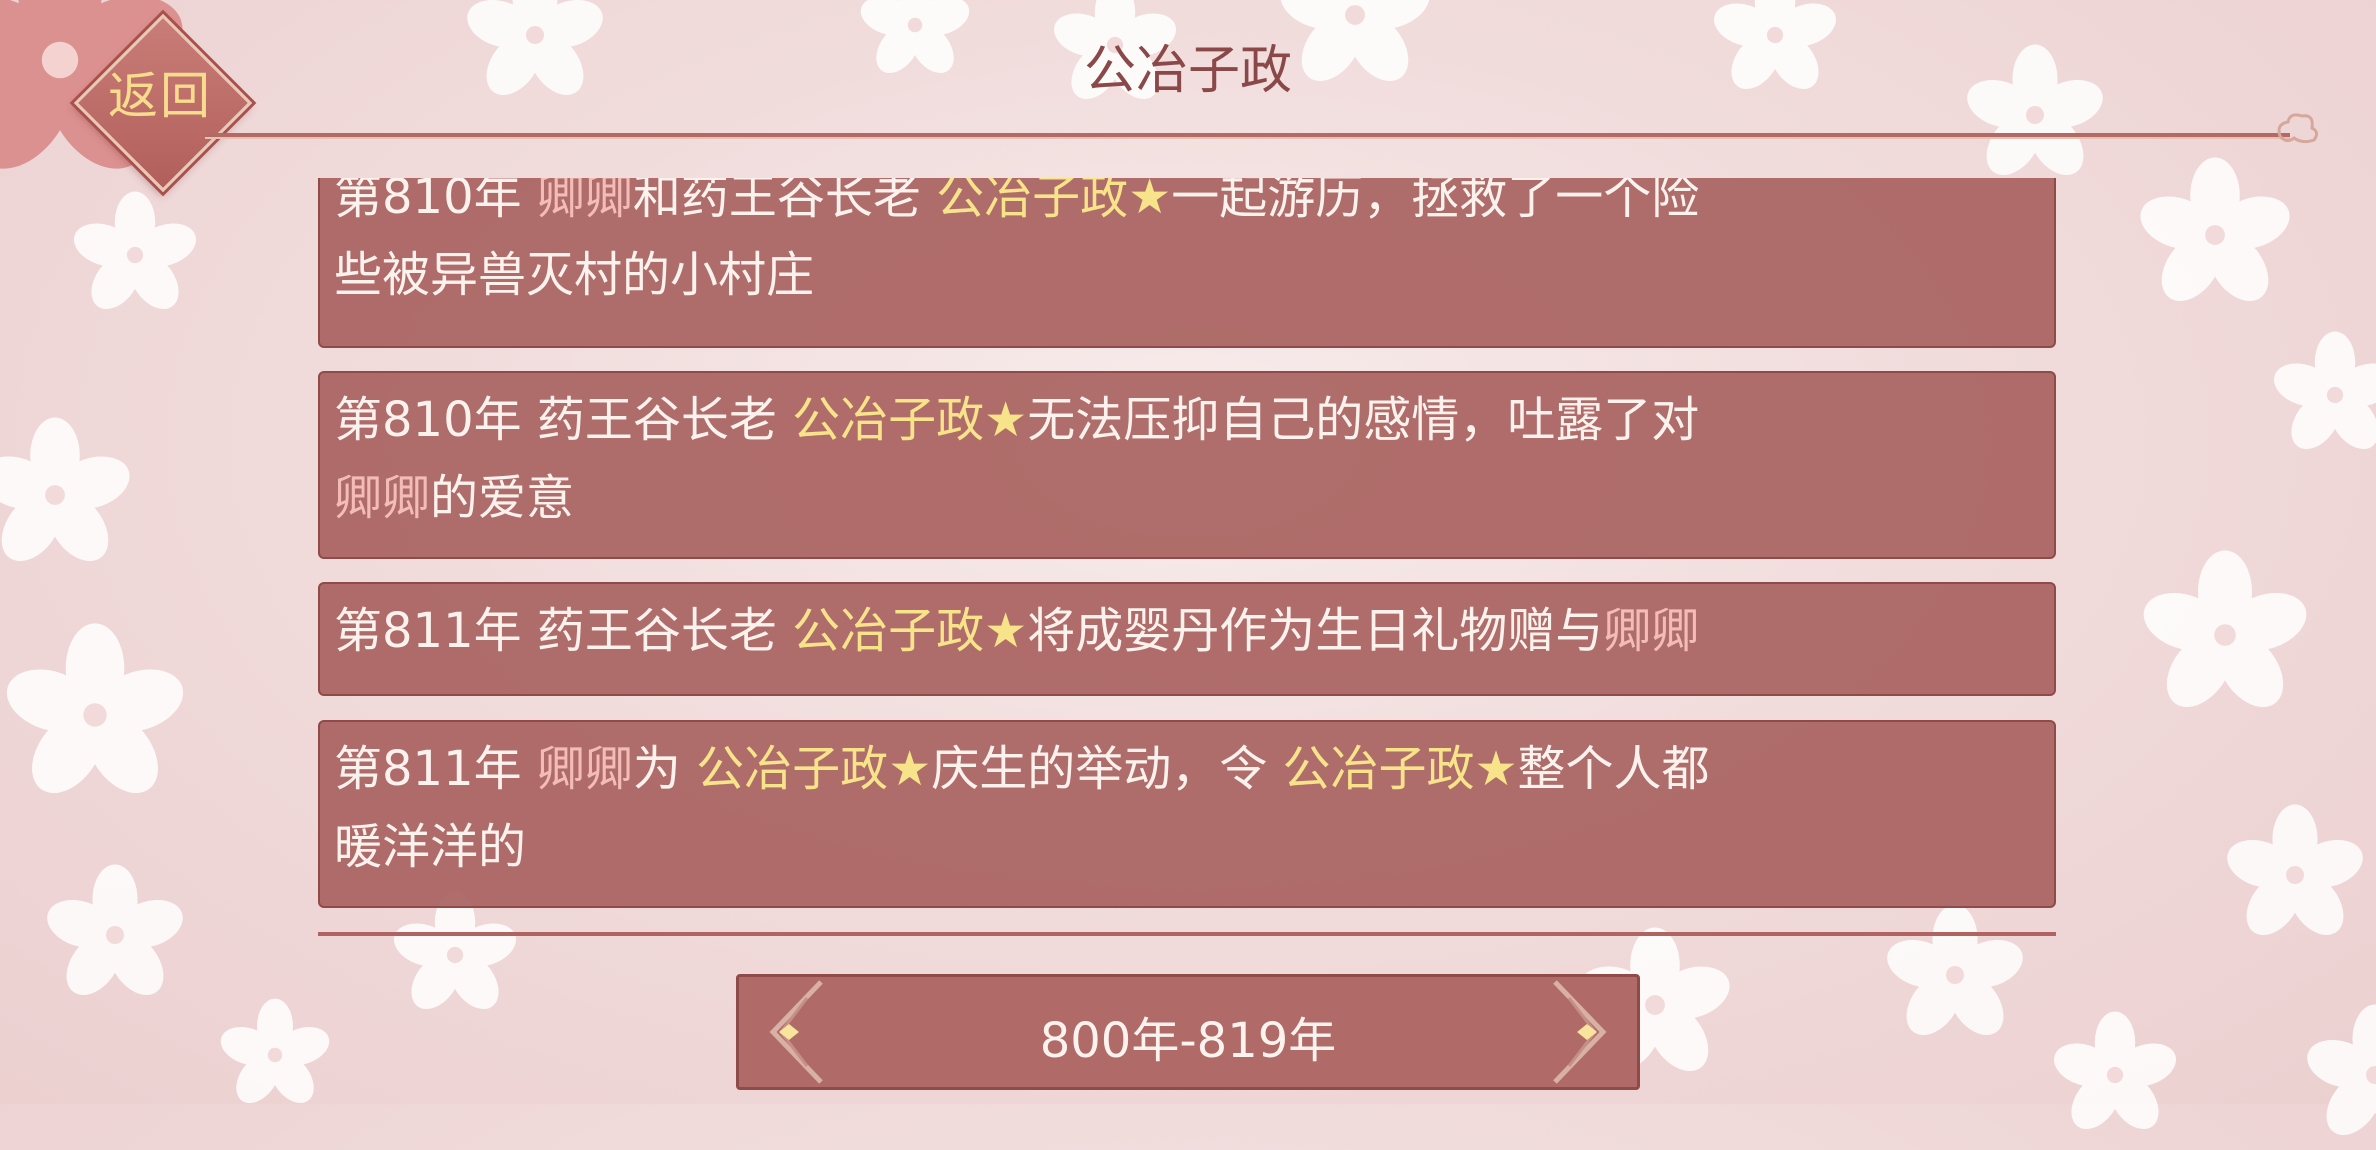 This screenshot has width=2376, height=1150. I want to click on event-text: 一起游历，拯救了一个险, so click(1435, 201).